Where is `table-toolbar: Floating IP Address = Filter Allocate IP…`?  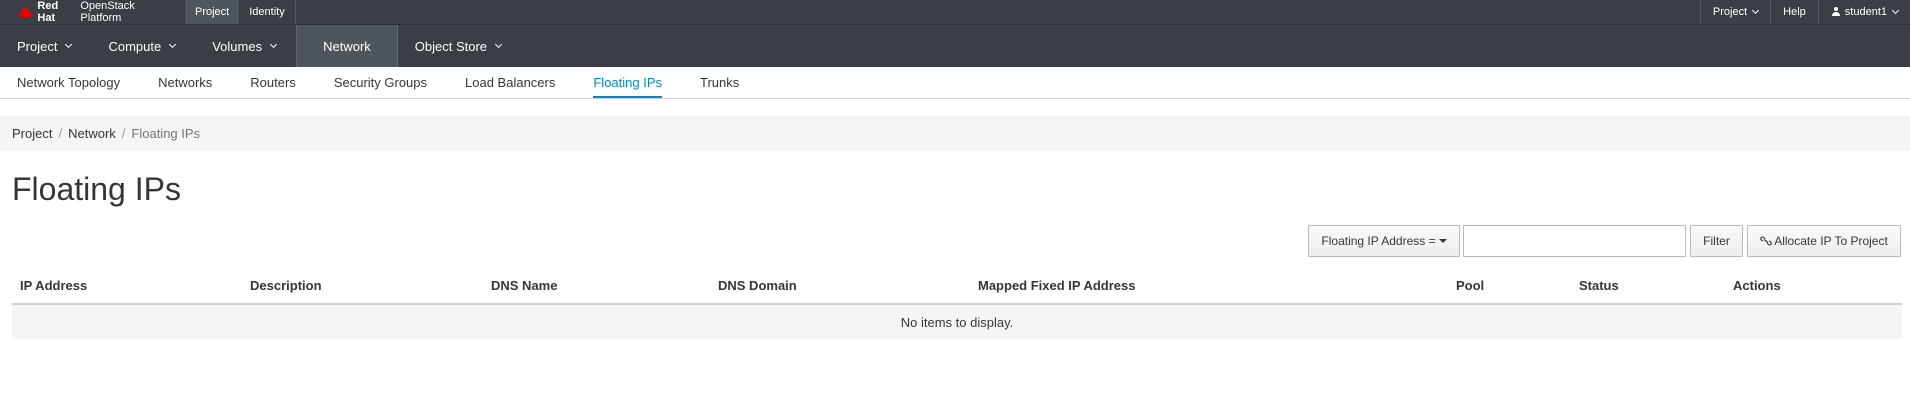
table-toolbar: Floating IP Address = Filter Allocate IP… is located at coordinates (955, 241).